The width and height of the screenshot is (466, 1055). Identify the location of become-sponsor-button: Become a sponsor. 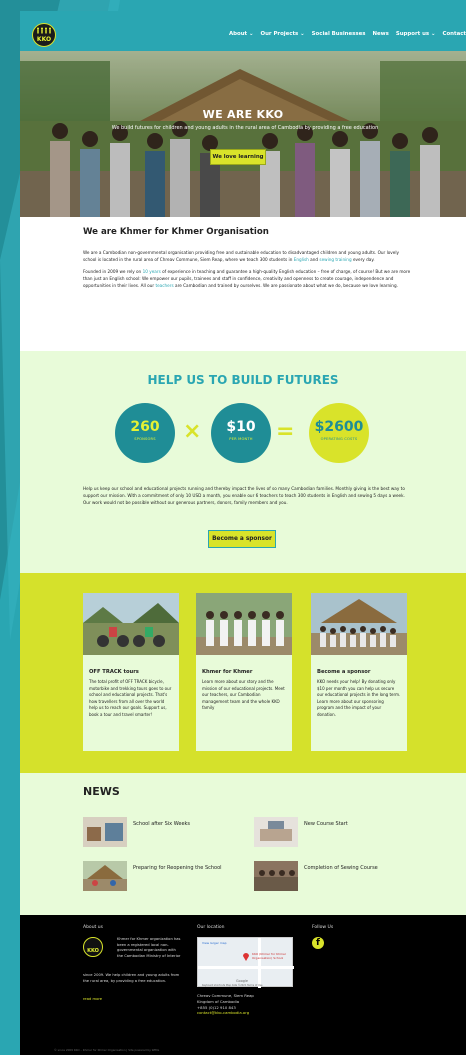
(242, 539).